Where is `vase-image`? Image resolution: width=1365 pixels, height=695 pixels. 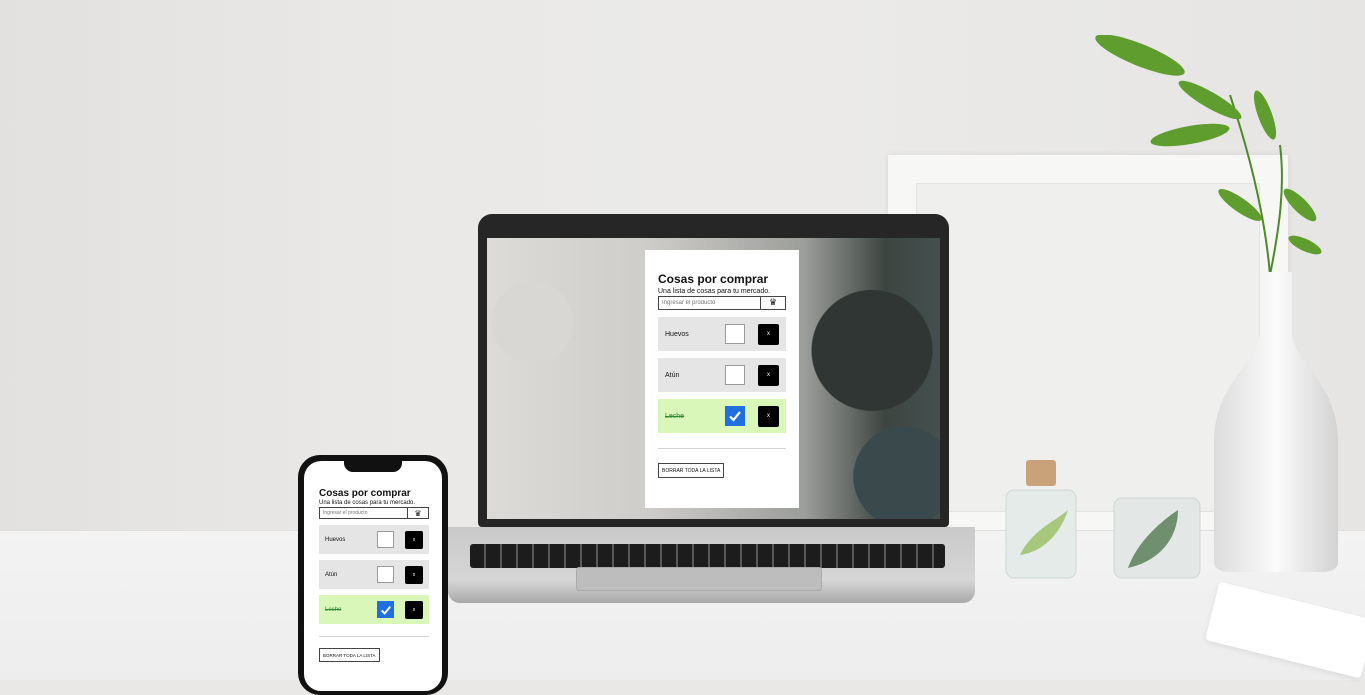 vase-image is located at coordinates (1276, 422).